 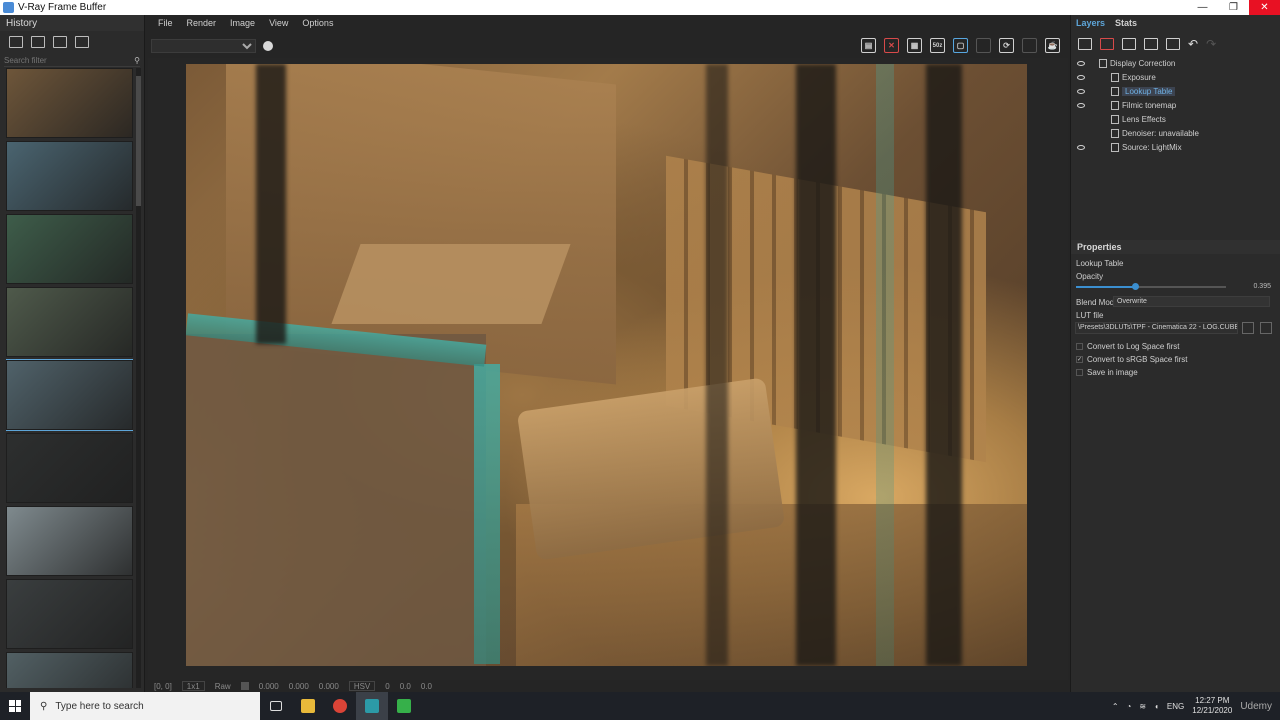 What do you see at coordinates (891, 45) in the screenshot?
I see `clear-icon: ✕` at bounding box center [891, 45].